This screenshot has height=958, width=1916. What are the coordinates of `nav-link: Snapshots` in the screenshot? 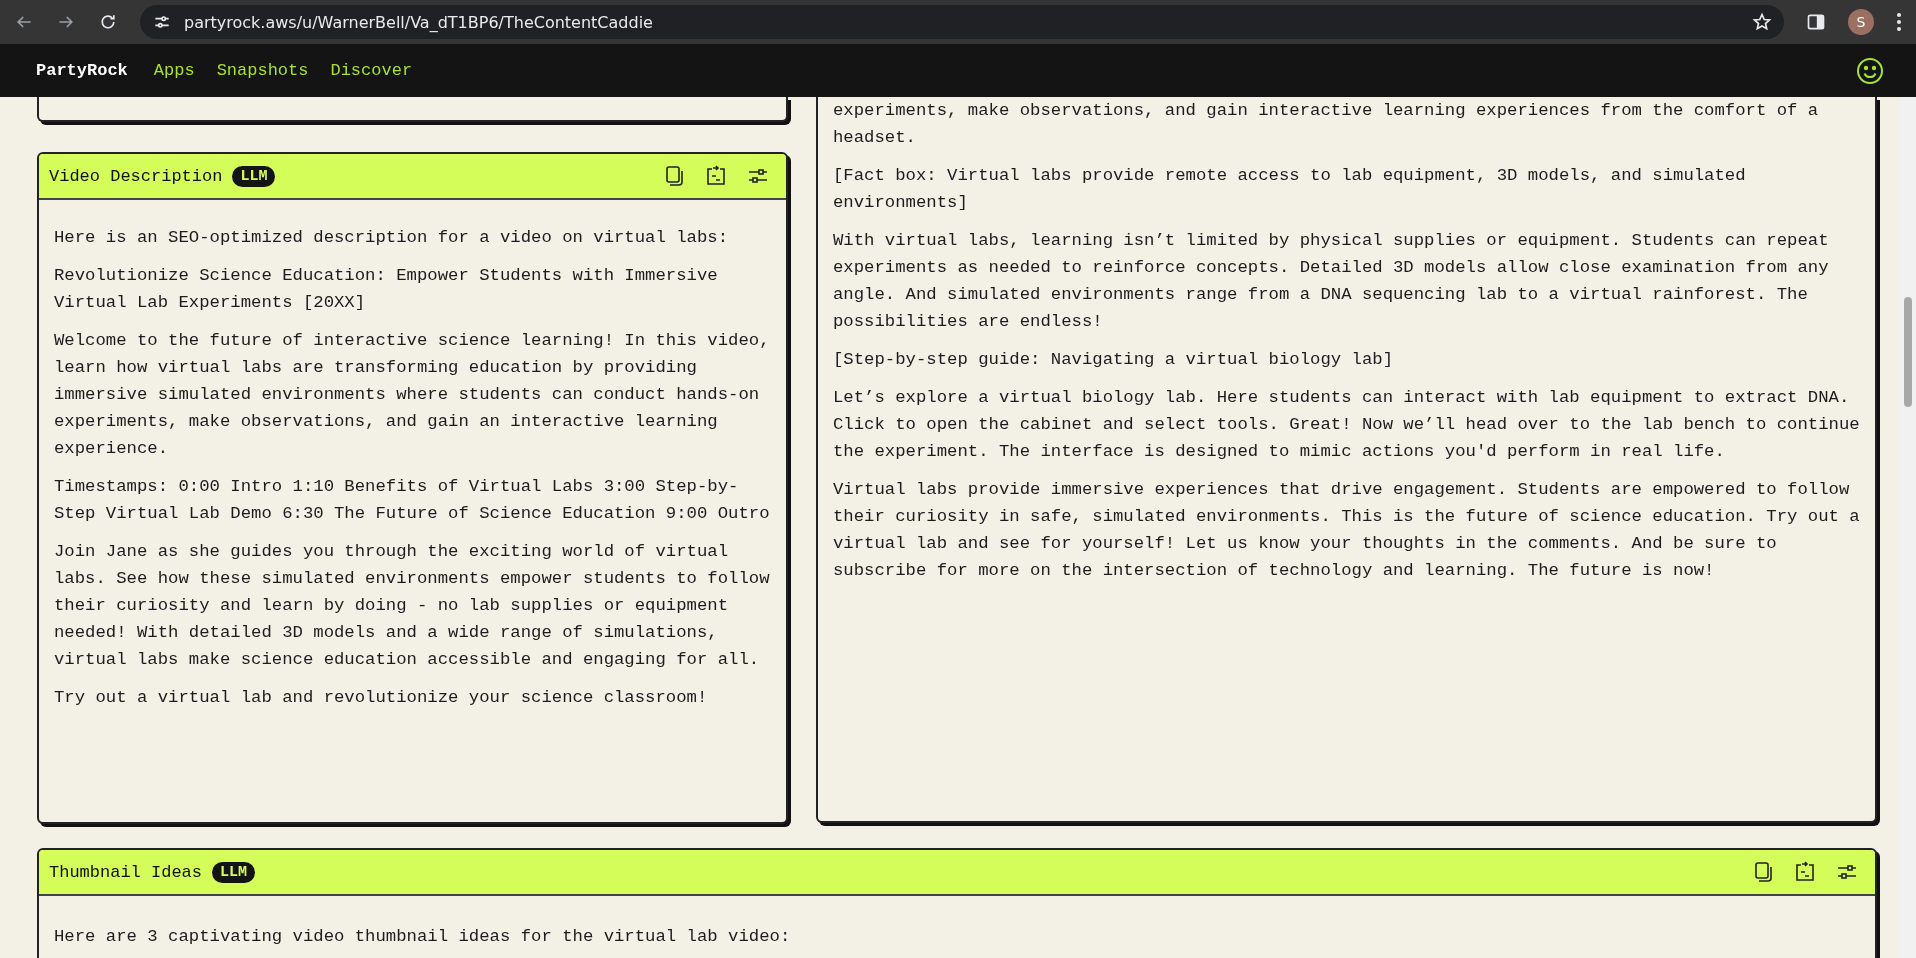 It's located at (262, 70).